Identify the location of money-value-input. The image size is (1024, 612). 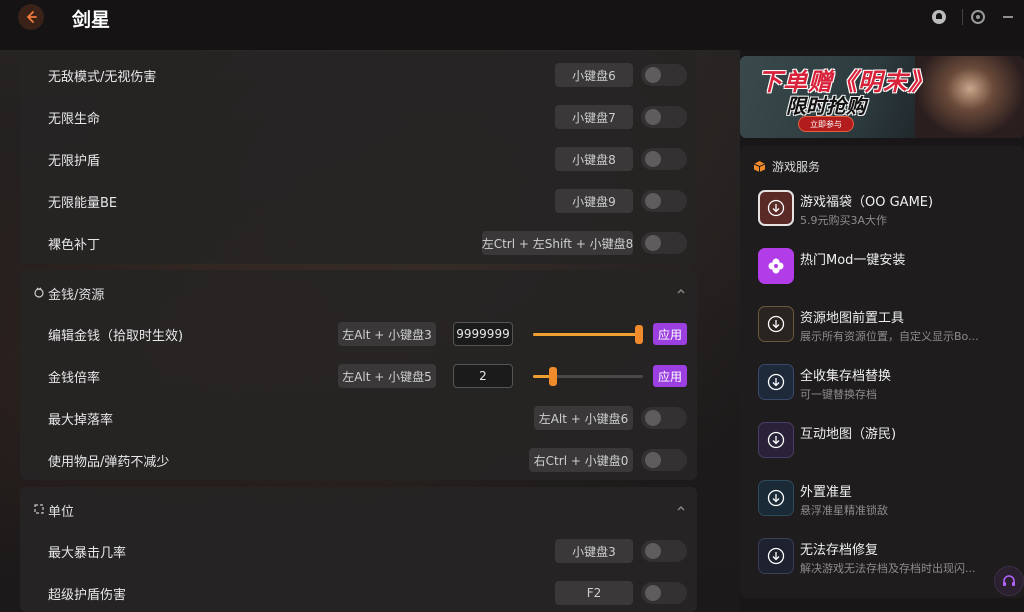
(483, 334).